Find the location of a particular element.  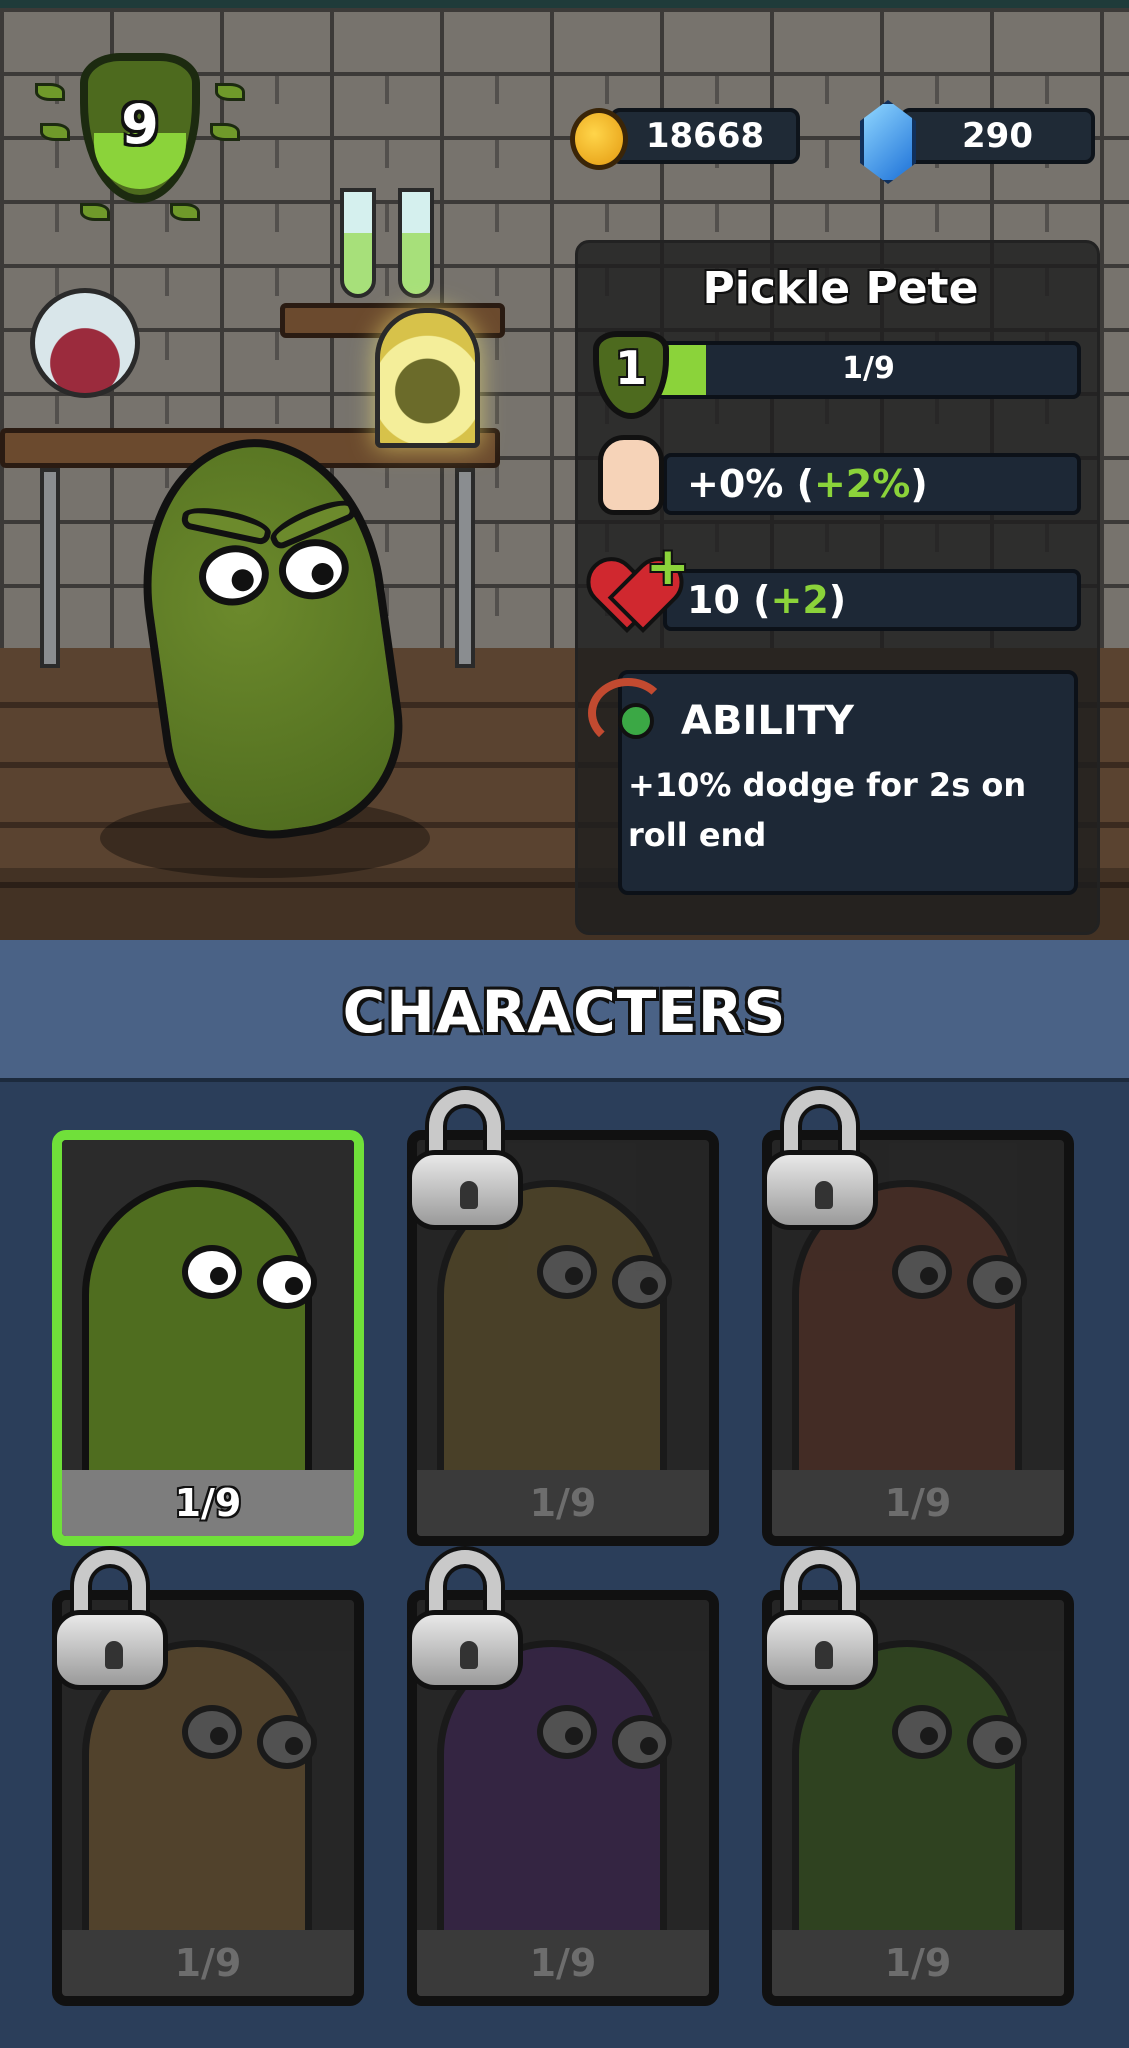

power-bonus: +2% is located at coordinates (862, 484).